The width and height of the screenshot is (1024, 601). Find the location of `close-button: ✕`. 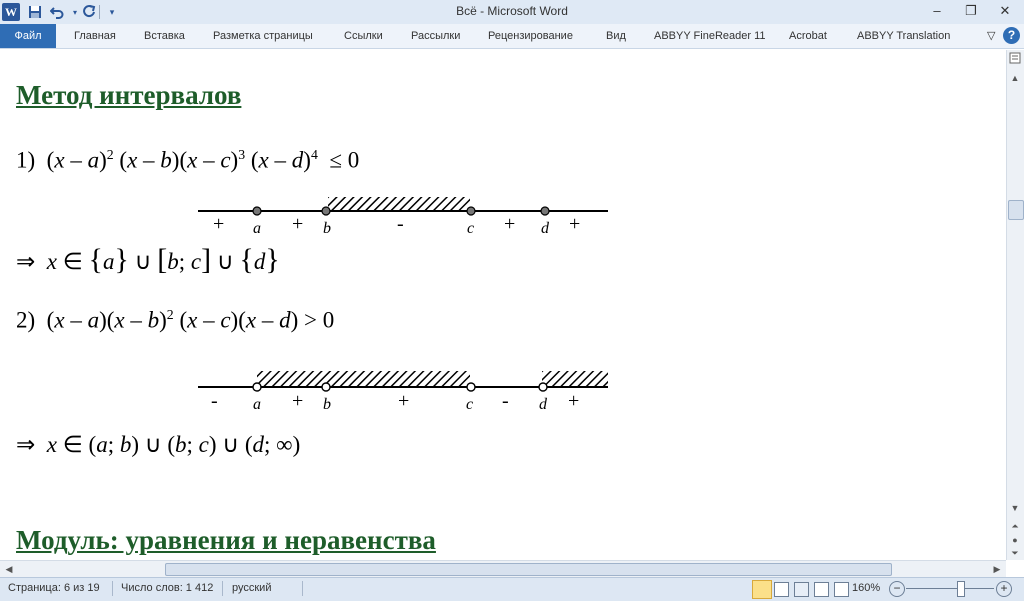

close-button: ✕ is located at coordinates (1005, 11).